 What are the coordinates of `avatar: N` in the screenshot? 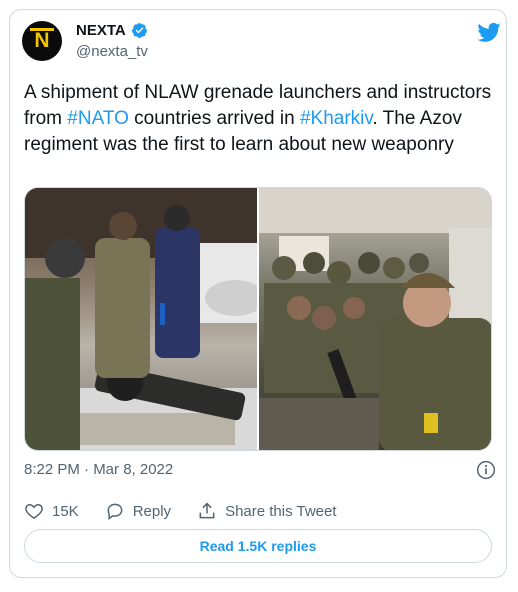 It's located at (42, 41).